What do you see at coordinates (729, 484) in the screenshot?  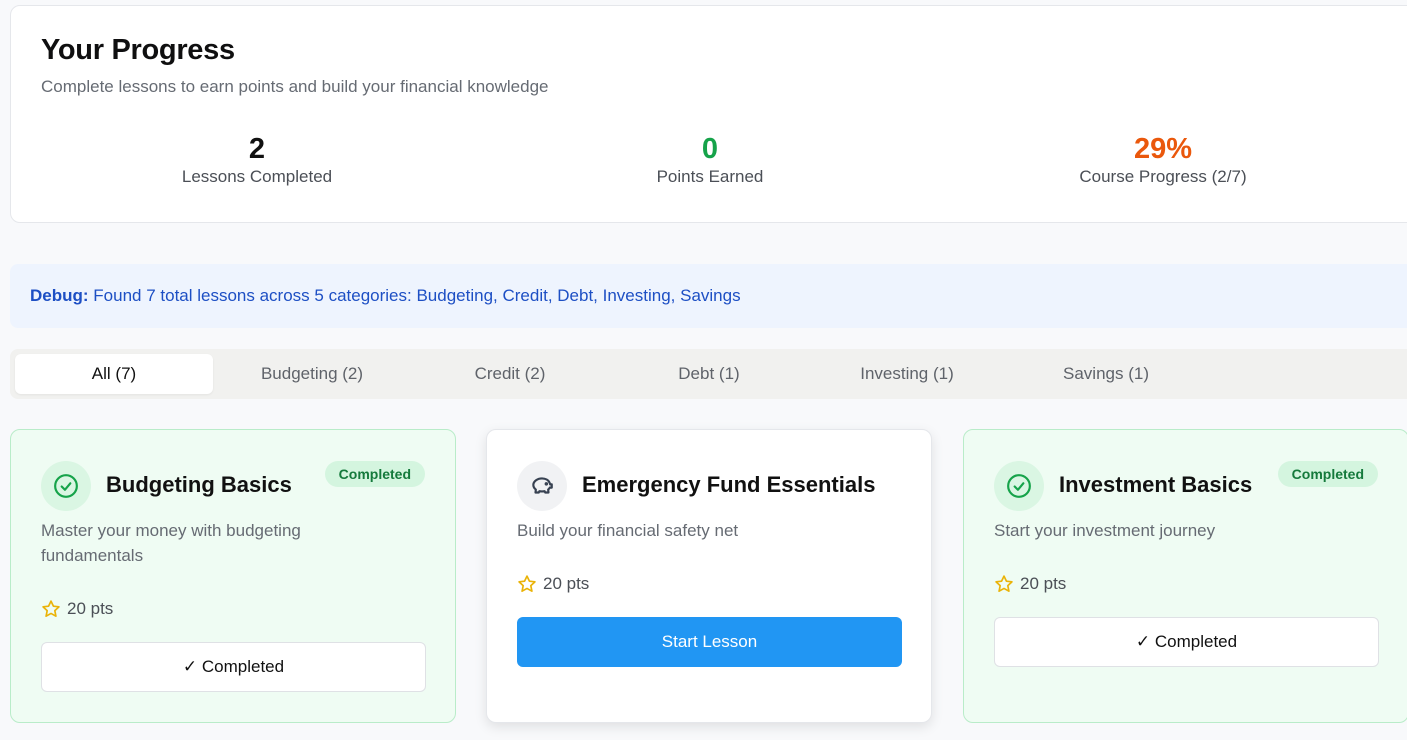 I see `lesson-title: Emergency Fund Essentials` at bounding box center [729, 484].